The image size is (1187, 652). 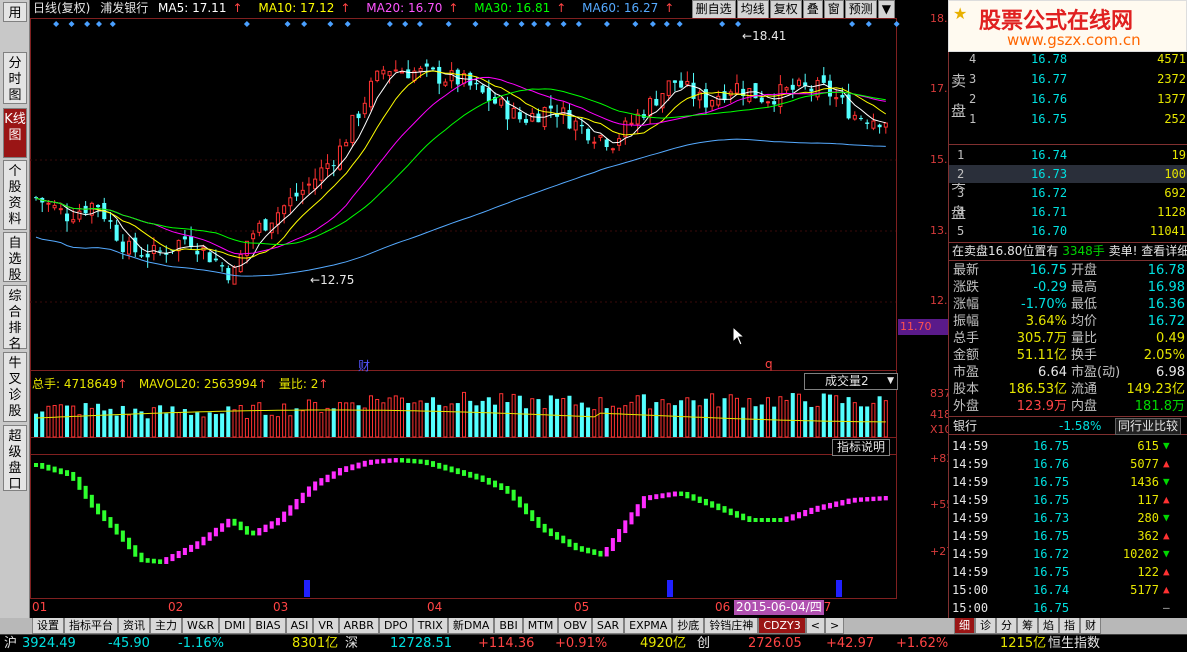 I want to click on q-marker: q, so click(x=769, y=364).